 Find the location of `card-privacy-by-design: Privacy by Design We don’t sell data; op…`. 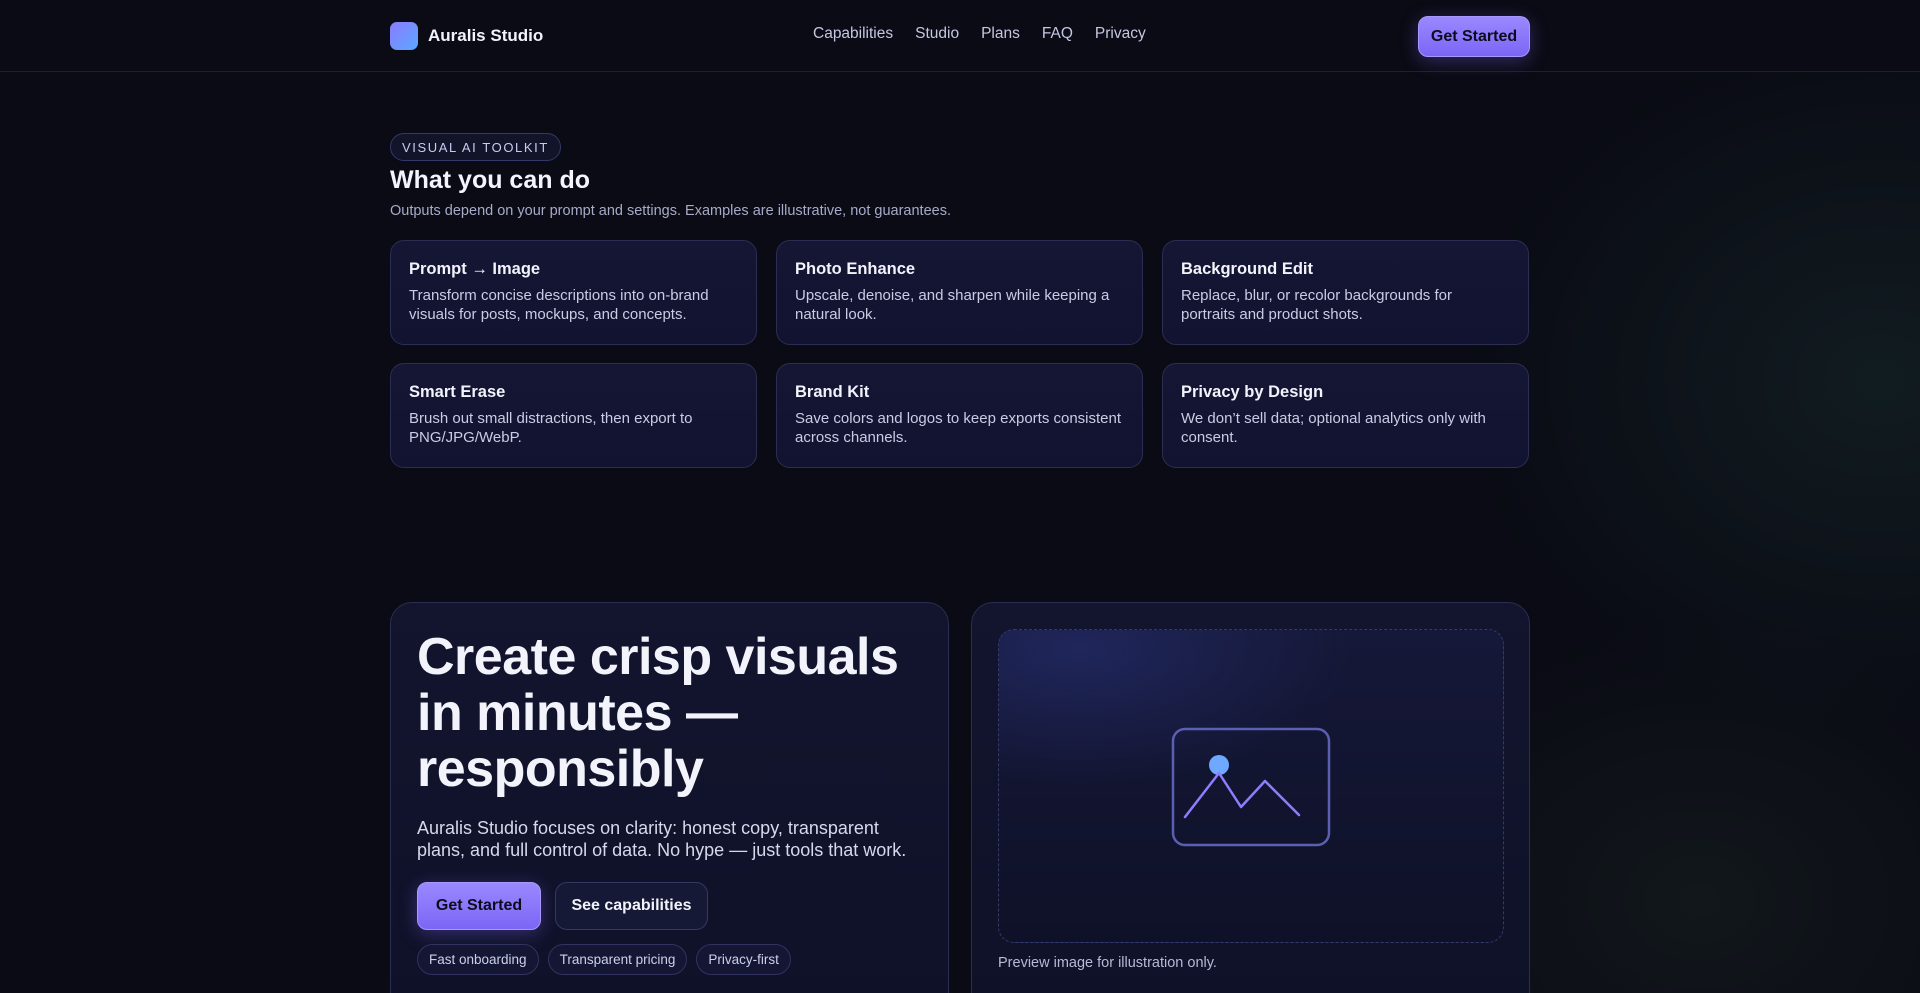

card-privacy-by-design: Privacy by Design We don’t sell data; op… is located at coordinates (1345, 415).